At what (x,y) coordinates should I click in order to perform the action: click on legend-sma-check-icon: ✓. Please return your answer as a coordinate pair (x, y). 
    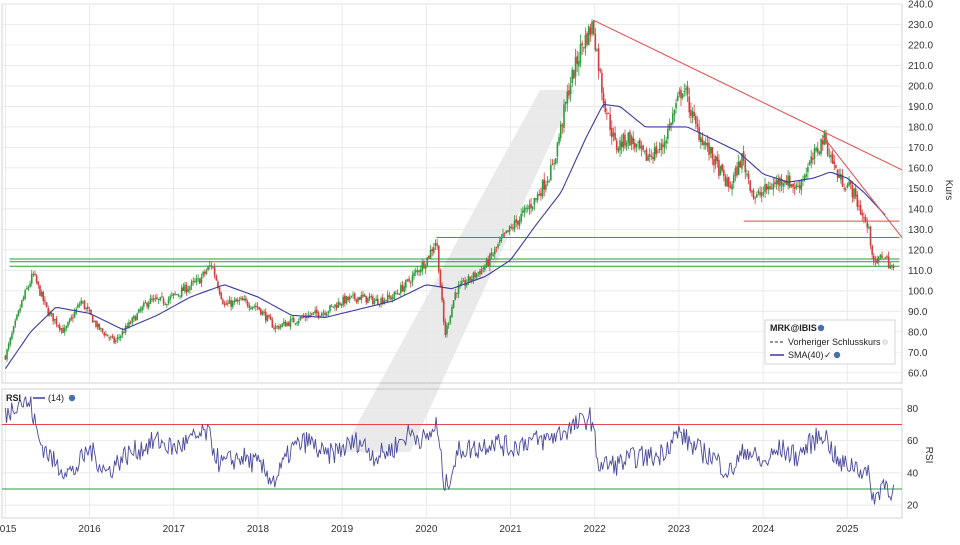
    Looking at the image, I should click on (828, 355).